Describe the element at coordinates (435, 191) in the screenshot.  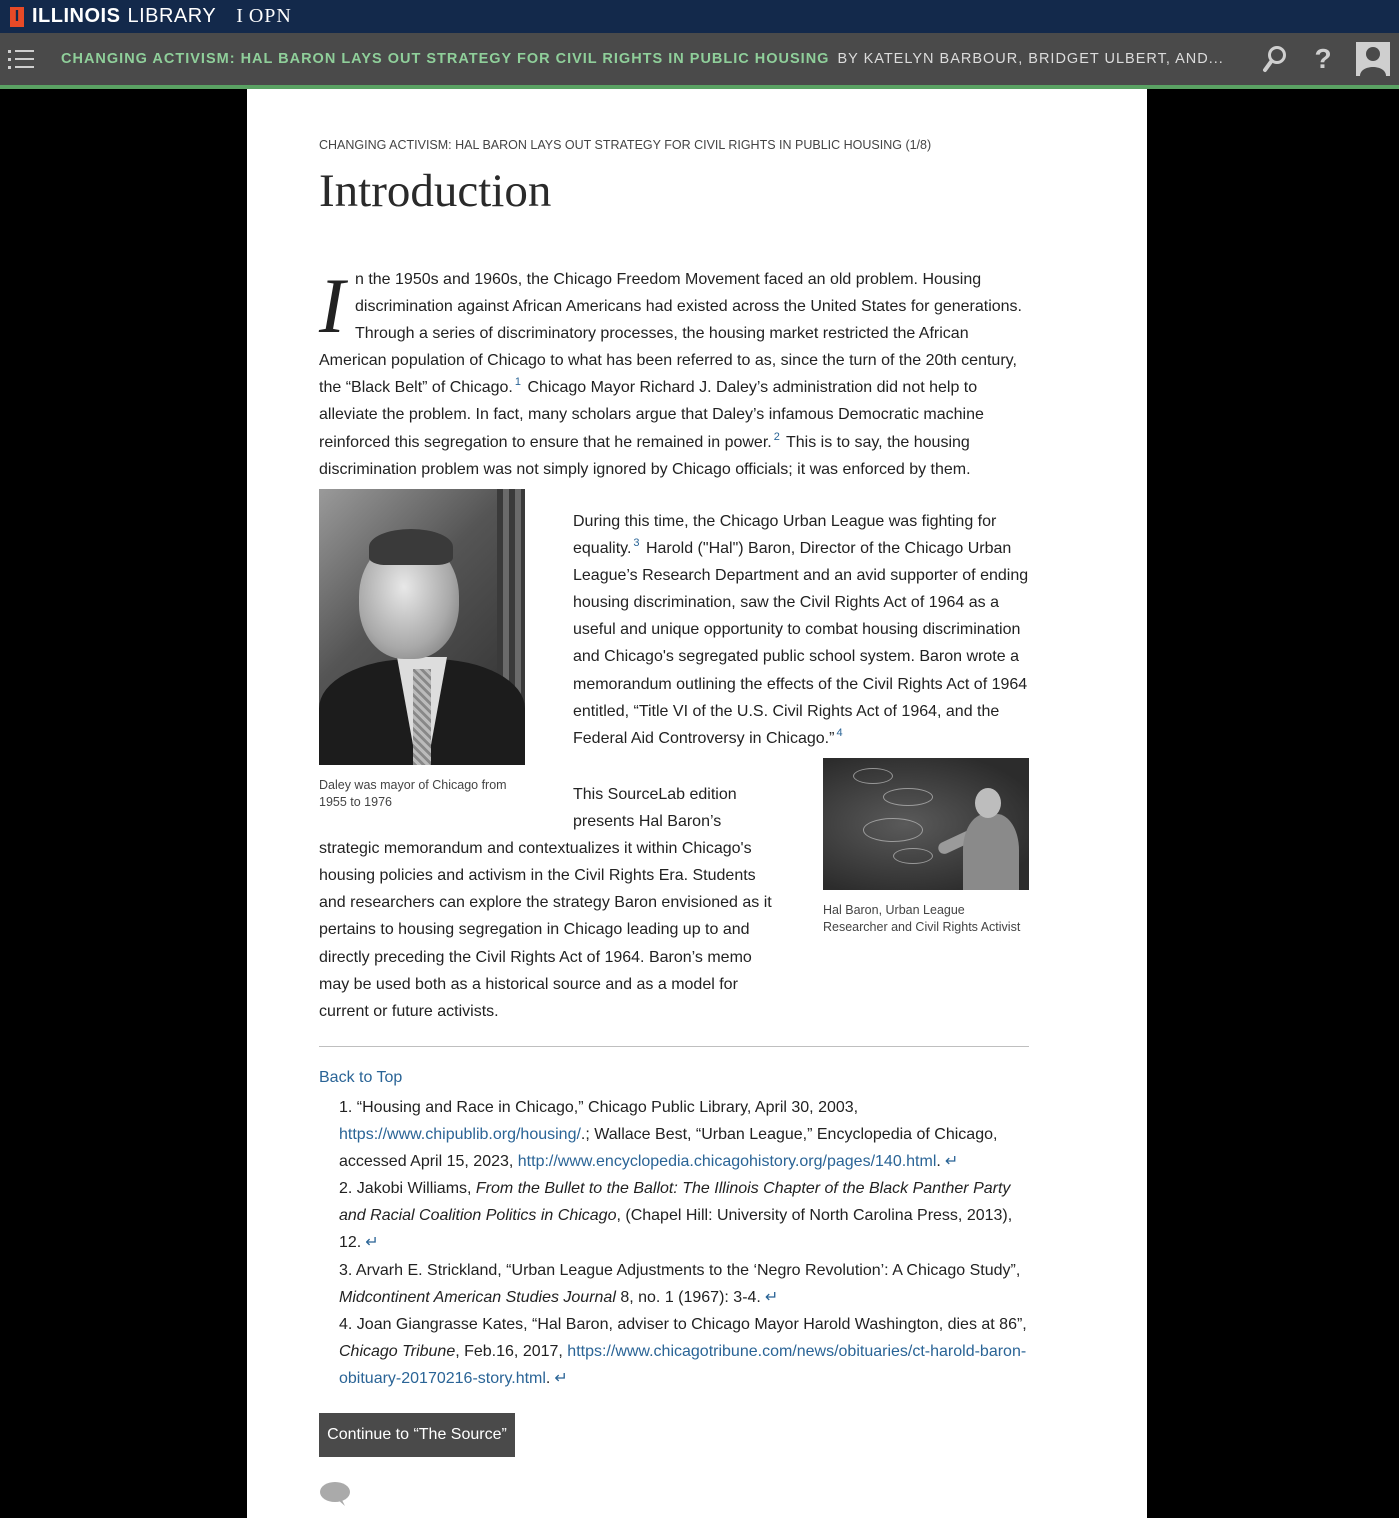
I see `page-title: Introduction` at that location.